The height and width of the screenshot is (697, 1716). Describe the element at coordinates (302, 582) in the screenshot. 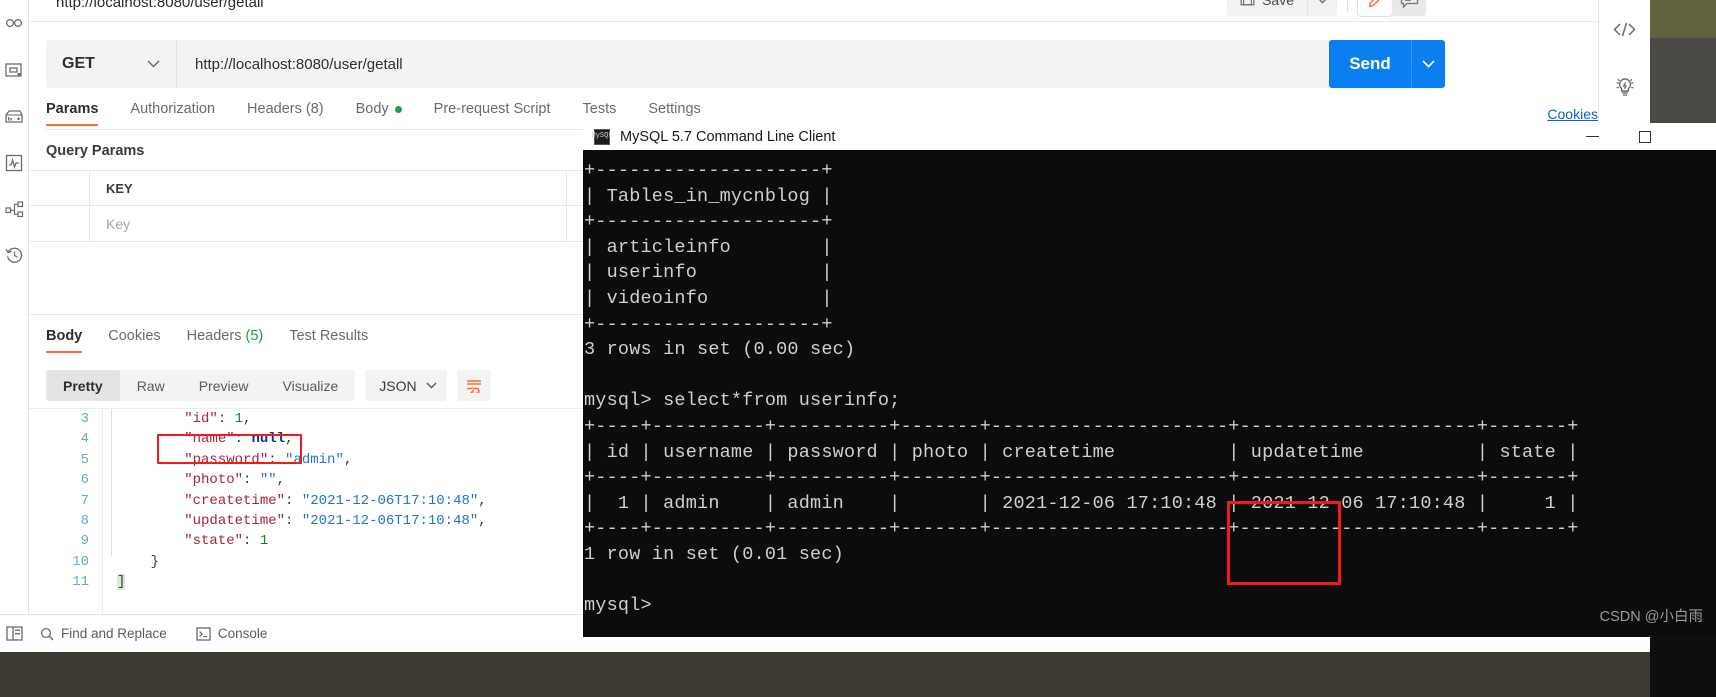

I see `code-line: ]` at that location.